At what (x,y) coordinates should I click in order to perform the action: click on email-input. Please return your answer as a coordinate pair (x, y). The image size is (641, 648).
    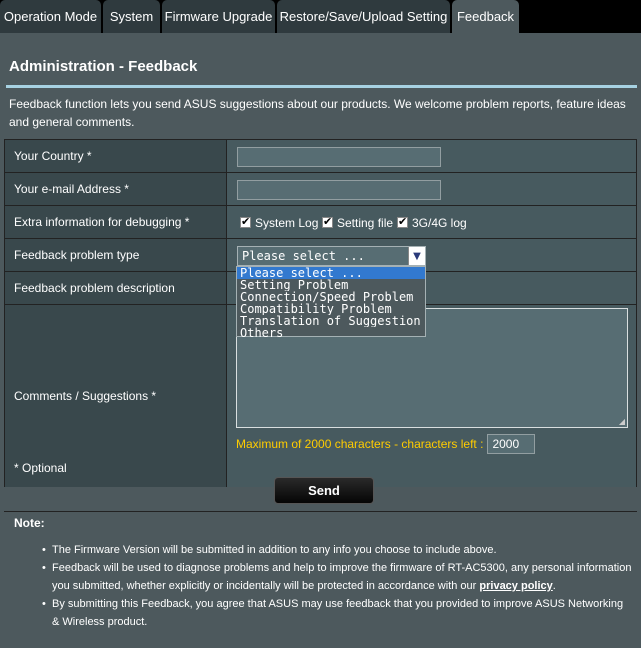
    Looking at the image, I should click on (339, 190).